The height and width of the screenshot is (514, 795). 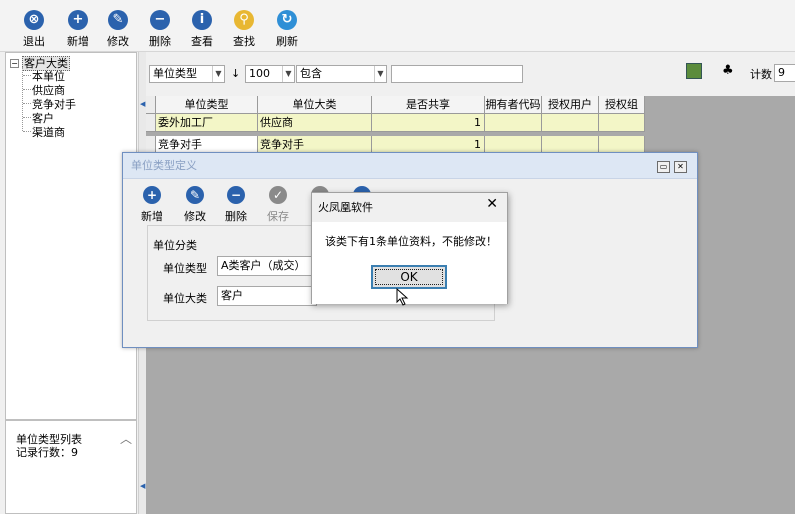 I want to click on focus-ring, so click(x=409, y=277).